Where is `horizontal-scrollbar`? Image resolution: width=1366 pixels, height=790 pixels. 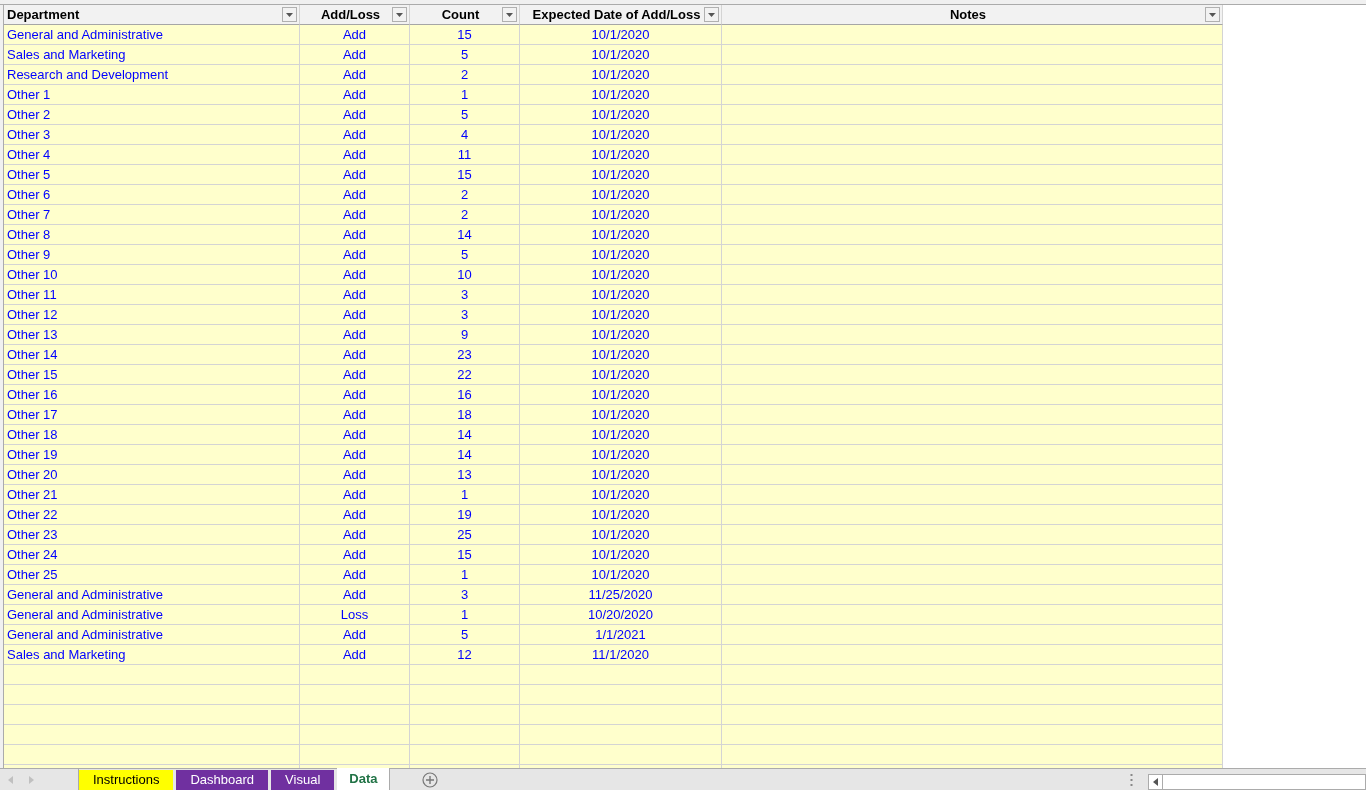 horizontal-scrollbar is located at coordinates (1257, 782).